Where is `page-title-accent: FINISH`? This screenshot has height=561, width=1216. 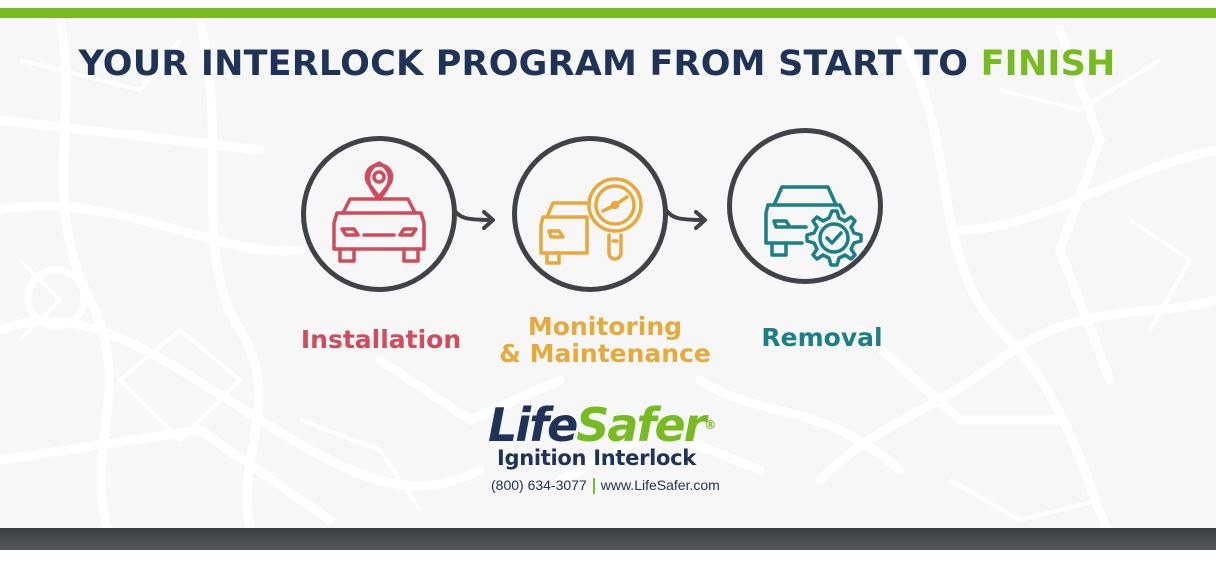
page-title-accent: FINISH is located at coordinates (1048, 64).